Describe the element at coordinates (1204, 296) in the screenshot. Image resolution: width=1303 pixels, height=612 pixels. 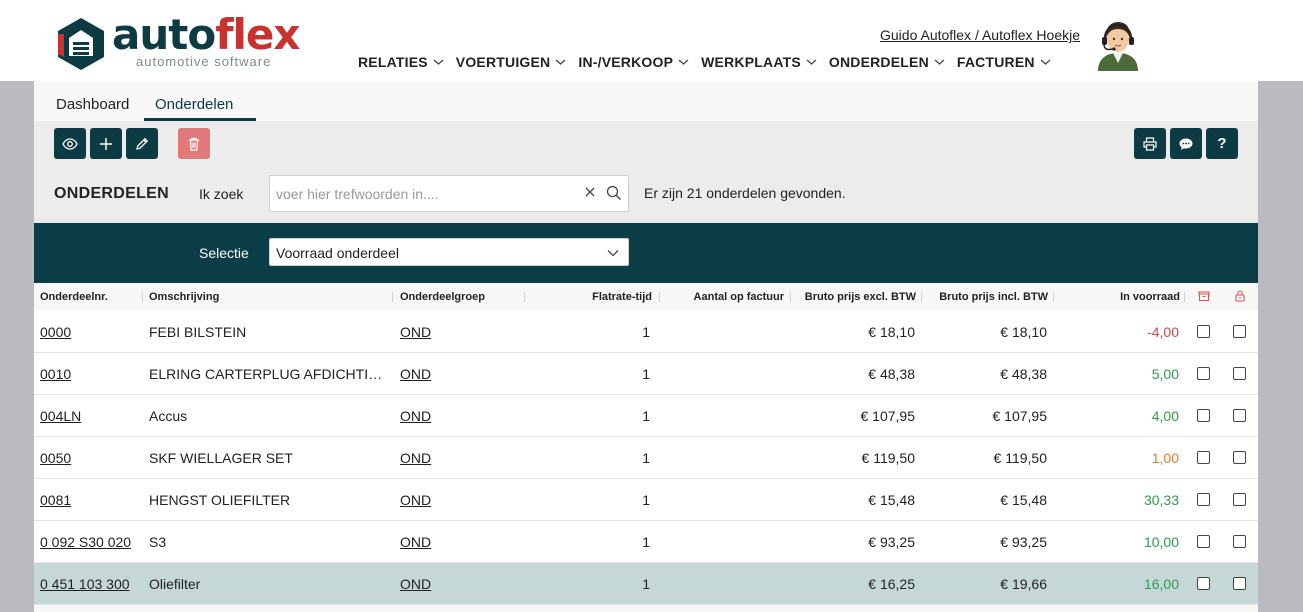
I see `box-icon` at that location.